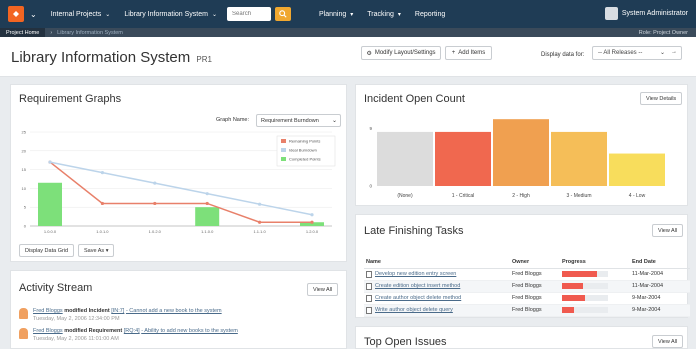  I want to click on nav-project-name: Library Information System ⌄, so click(170, 14).